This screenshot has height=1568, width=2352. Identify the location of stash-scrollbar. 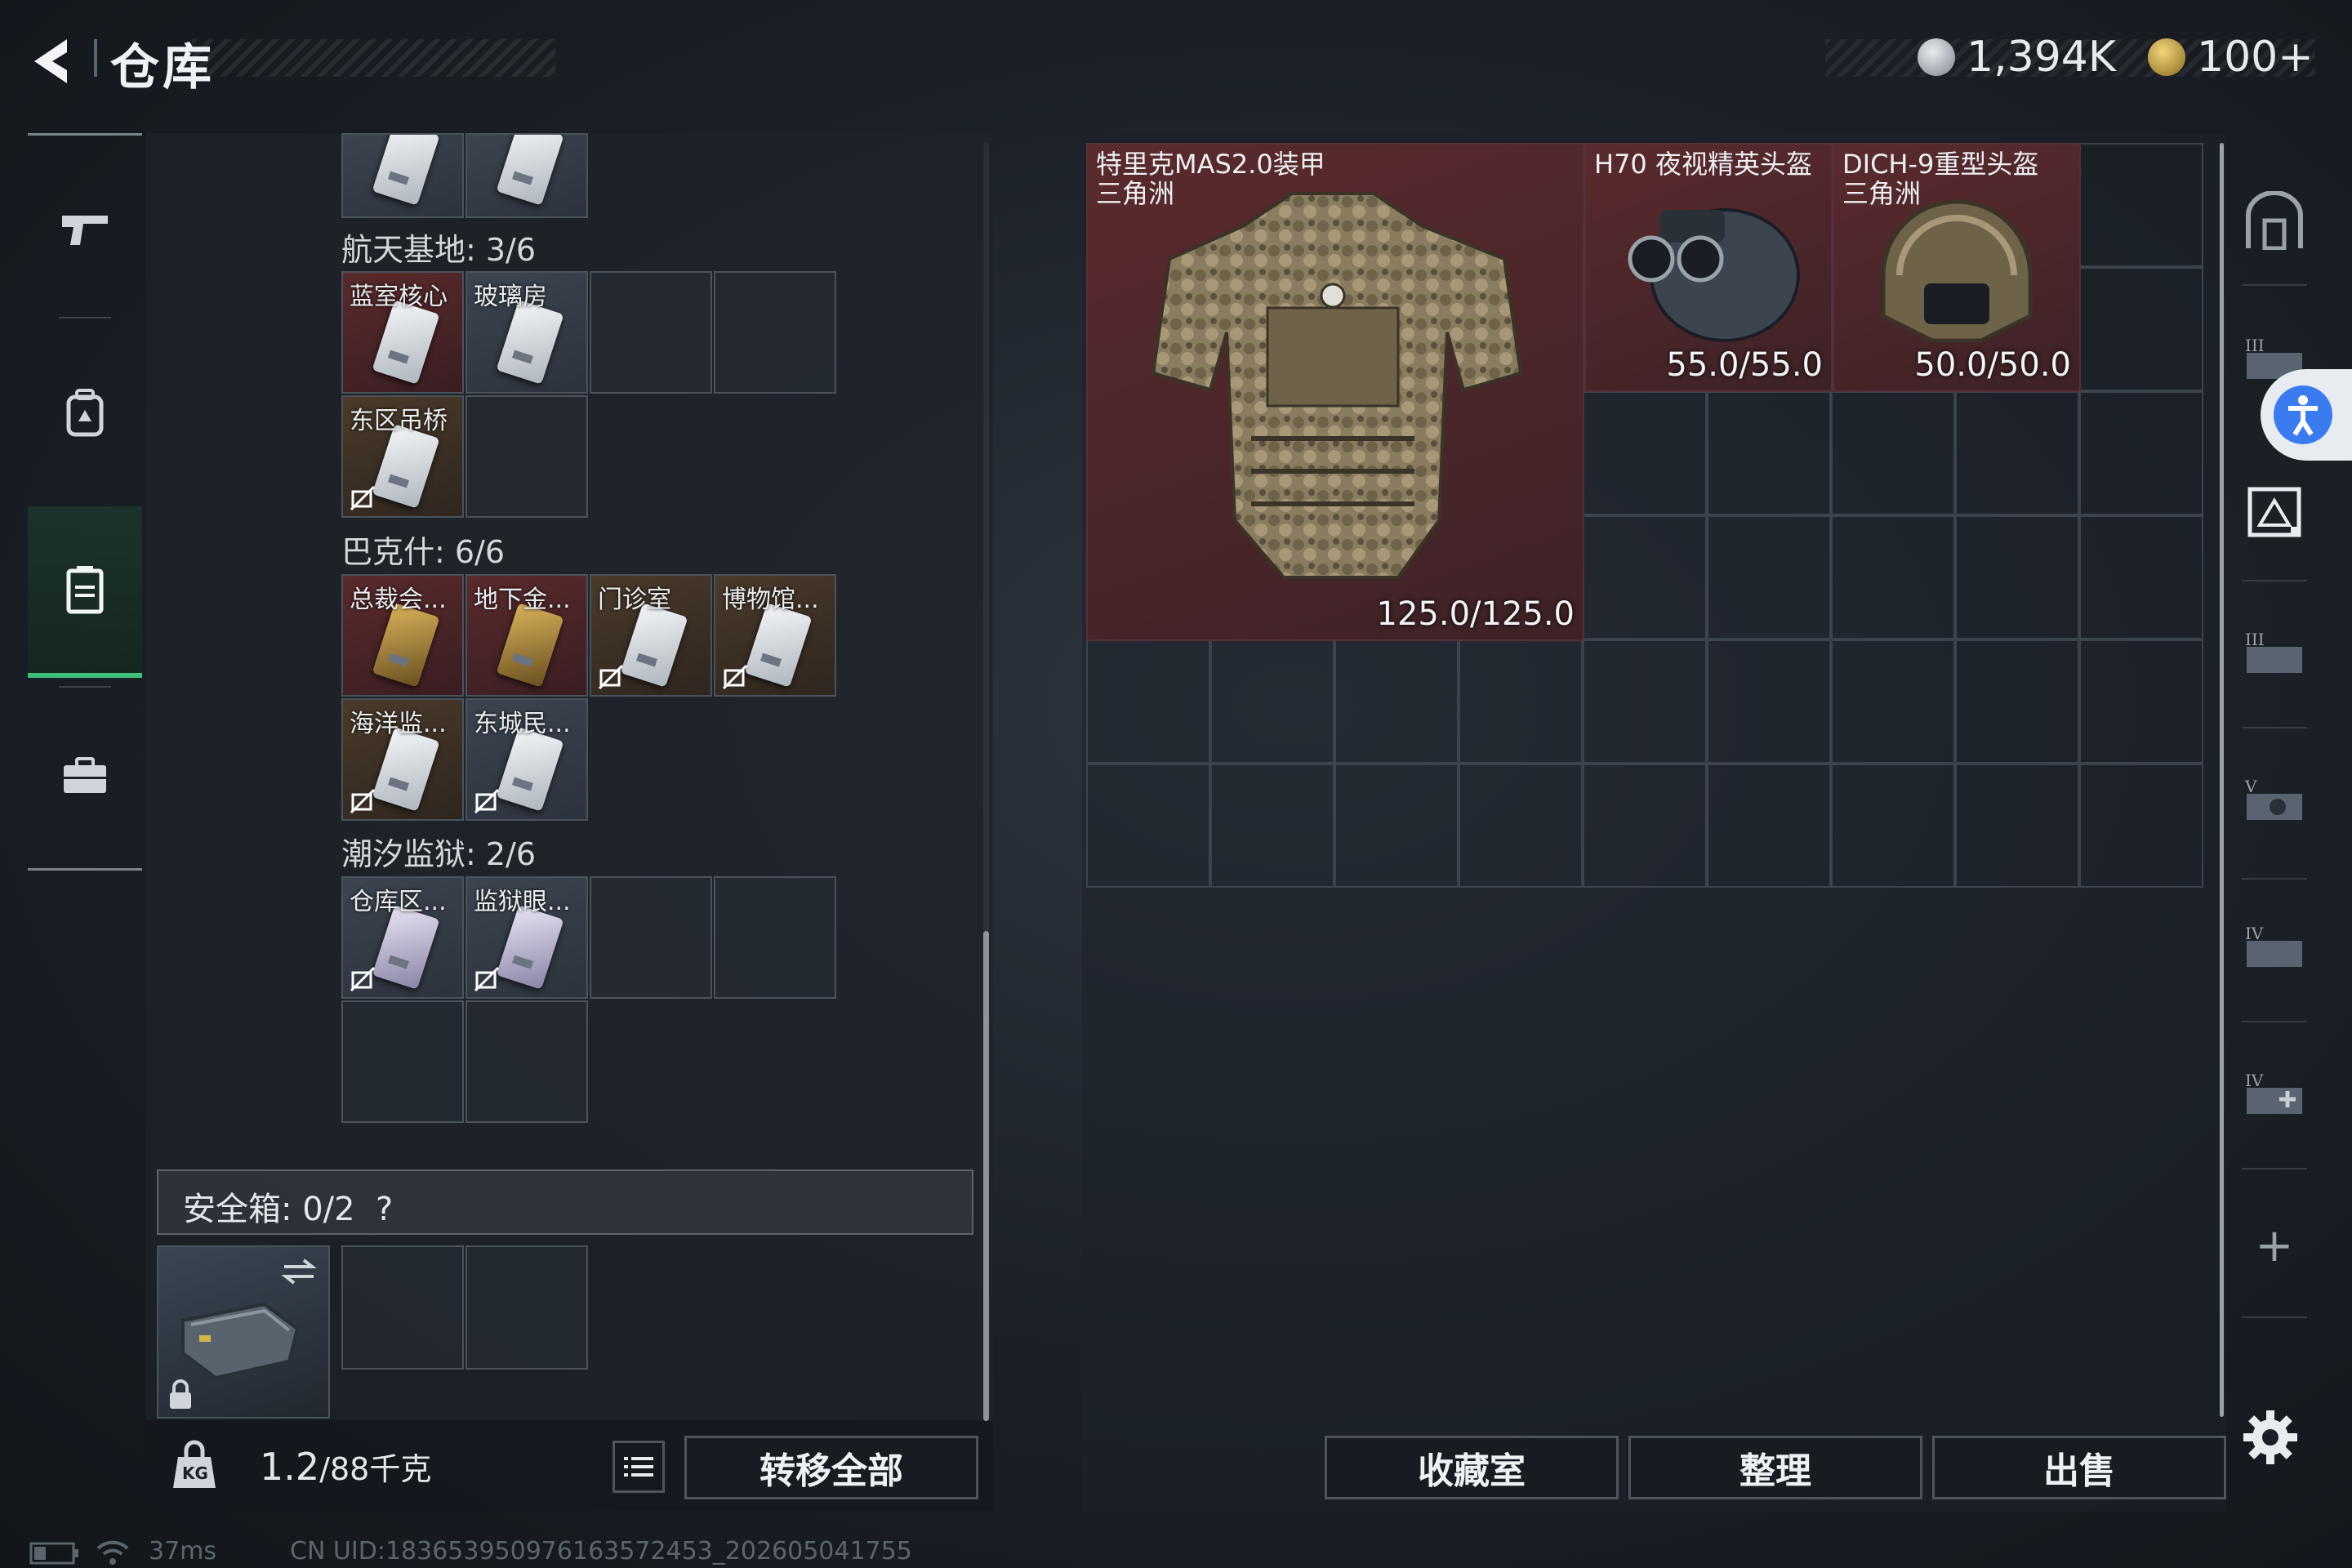
(2222, 780).